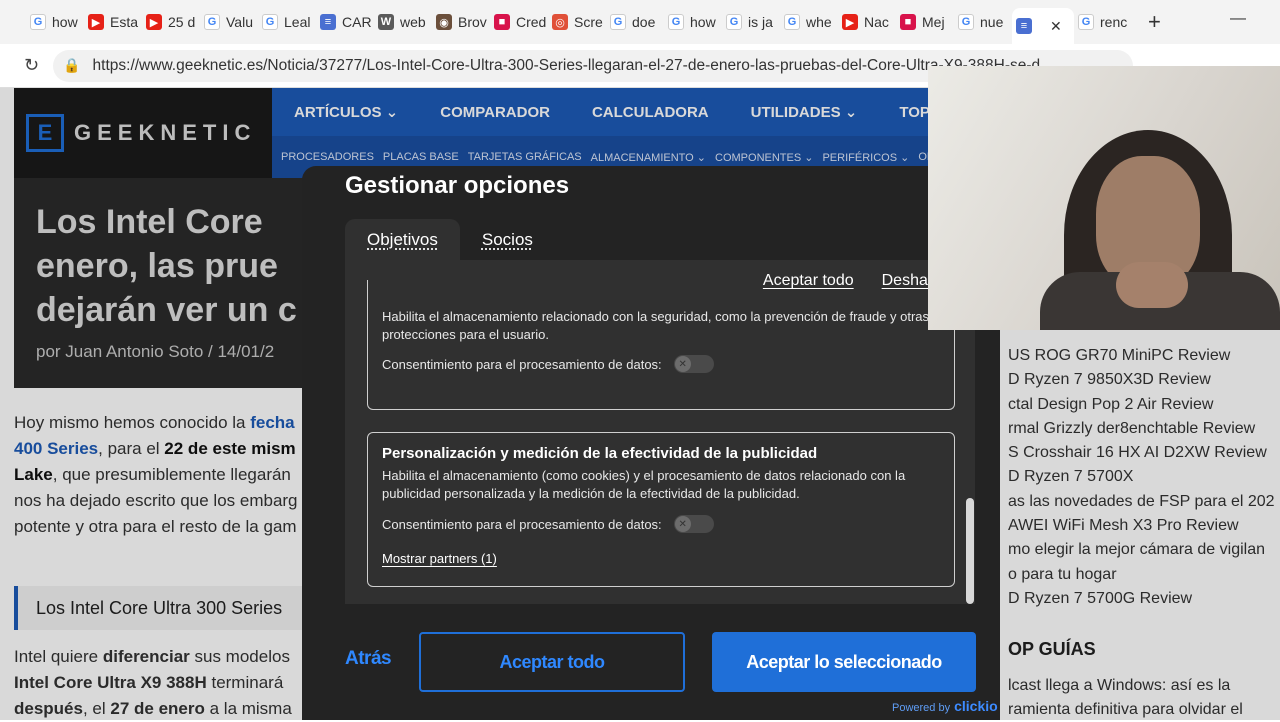 This screenshot has width=1280, height=722. I want to click on tab-socios: Socios, so click(507, 240).